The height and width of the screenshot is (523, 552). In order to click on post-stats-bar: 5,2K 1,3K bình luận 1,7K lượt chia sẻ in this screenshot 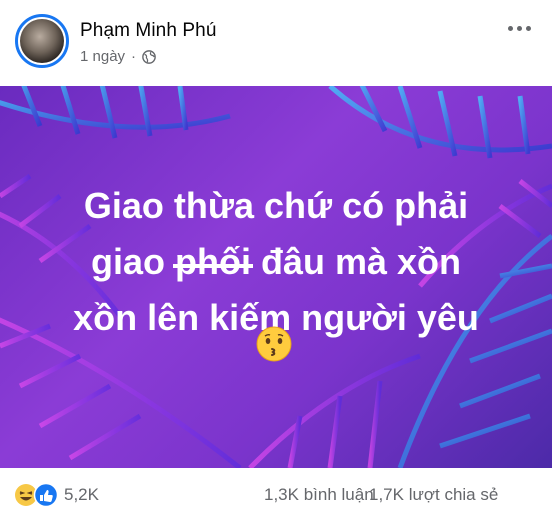, I will do `click(276, 495)`.